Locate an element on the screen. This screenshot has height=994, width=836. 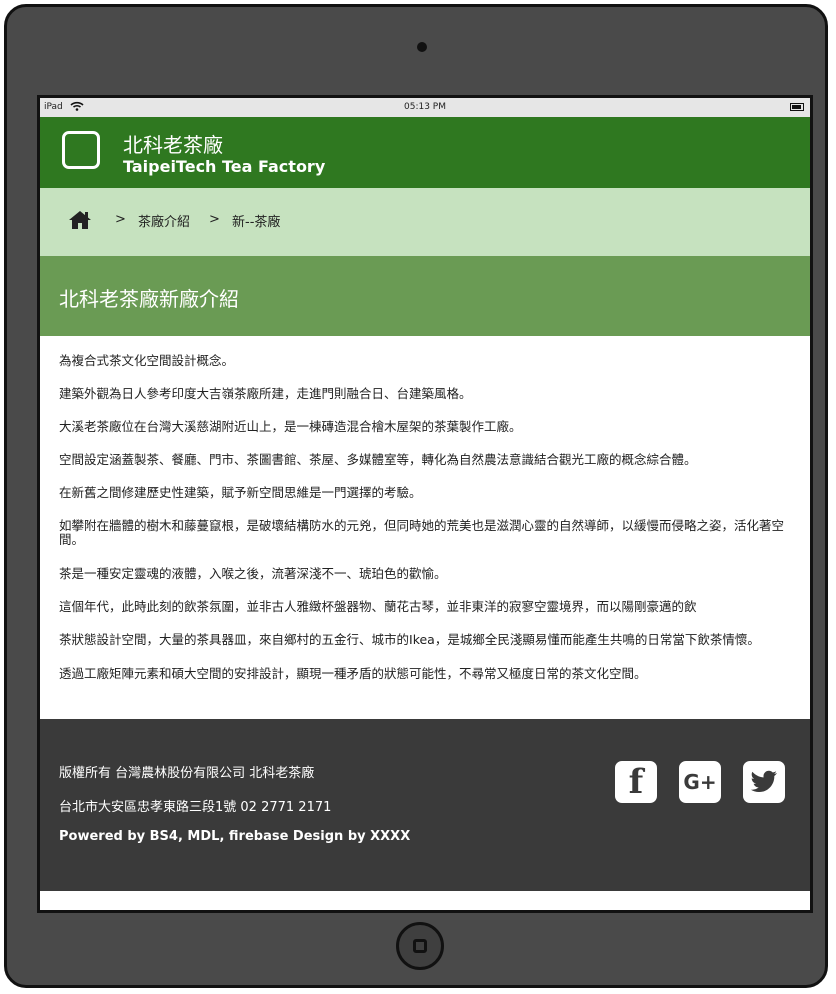
breadcrumb-item-new-factory: 新--茶廠 is located at coordinates (256, 220).